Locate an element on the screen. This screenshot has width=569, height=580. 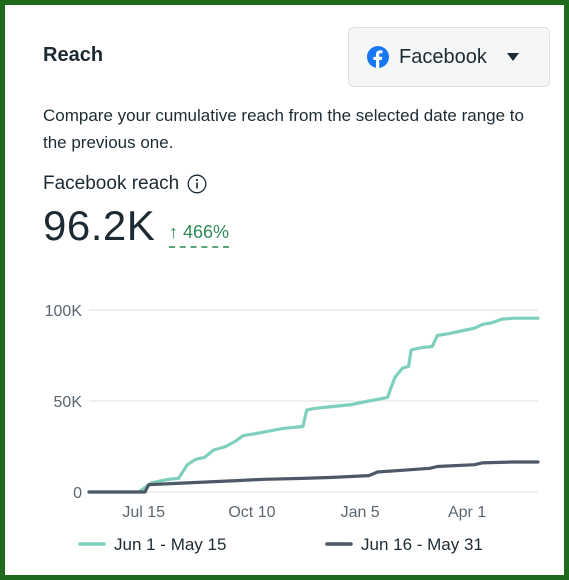
y-tick-label: 0 is located at coordinates (77, 493).